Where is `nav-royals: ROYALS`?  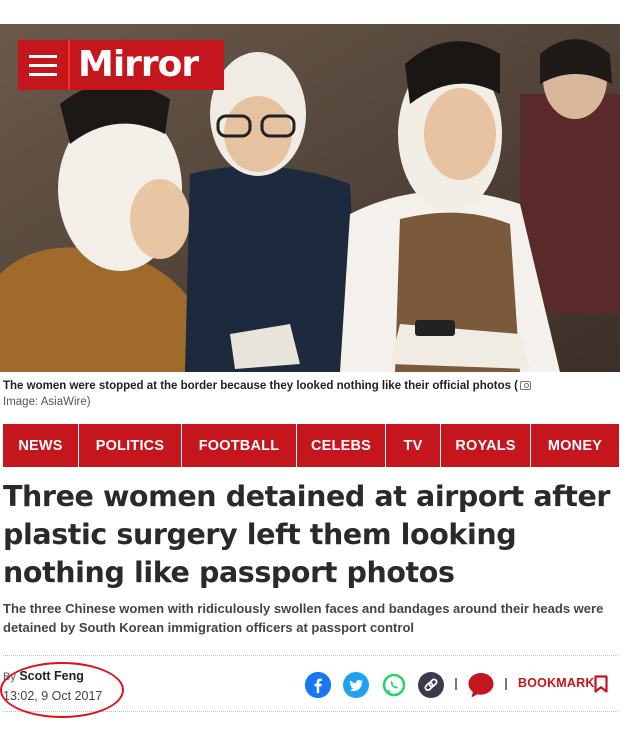 nav-royals: ROYALS is located at coordinates (486, 445).